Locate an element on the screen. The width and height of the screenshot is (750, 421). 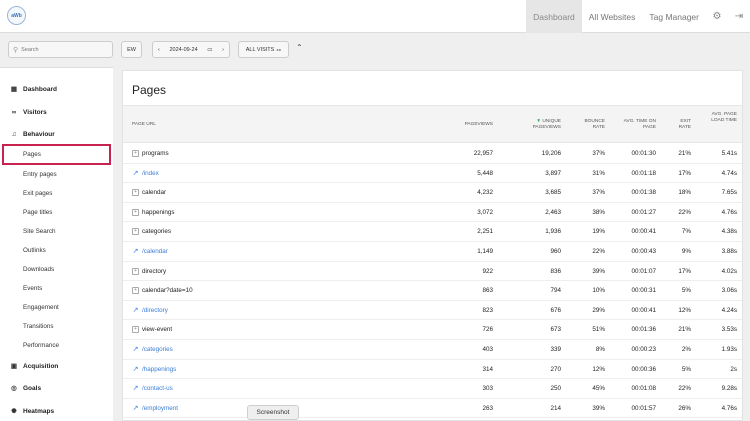
sidebar-item-visitors: ∞ Visitors is located at coordinates (56, 112).